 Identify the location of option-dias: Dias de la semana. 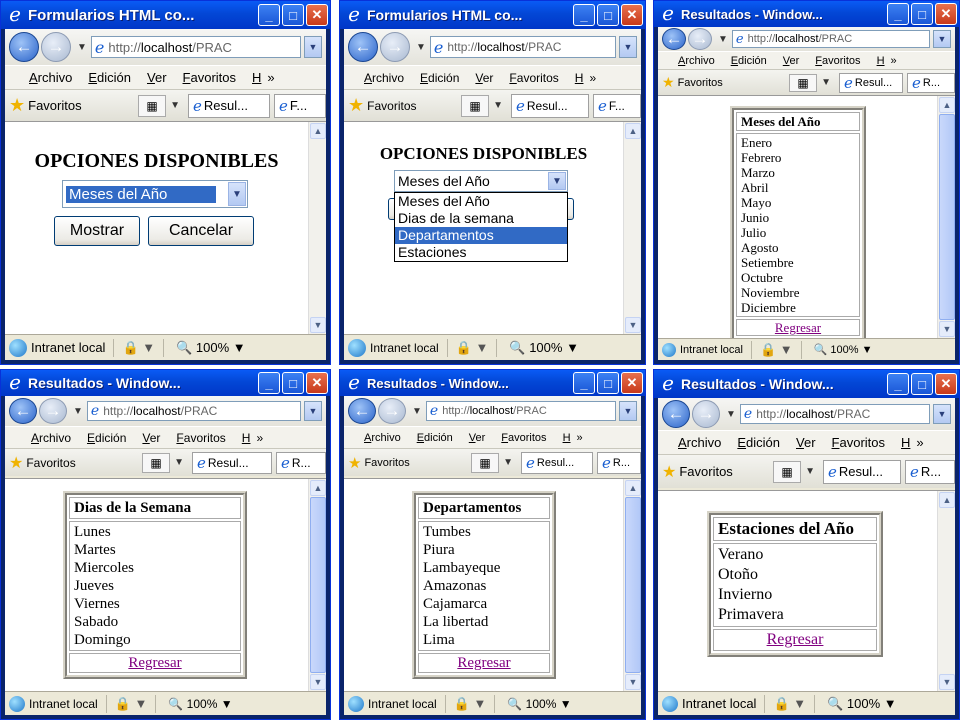
(481, 218).